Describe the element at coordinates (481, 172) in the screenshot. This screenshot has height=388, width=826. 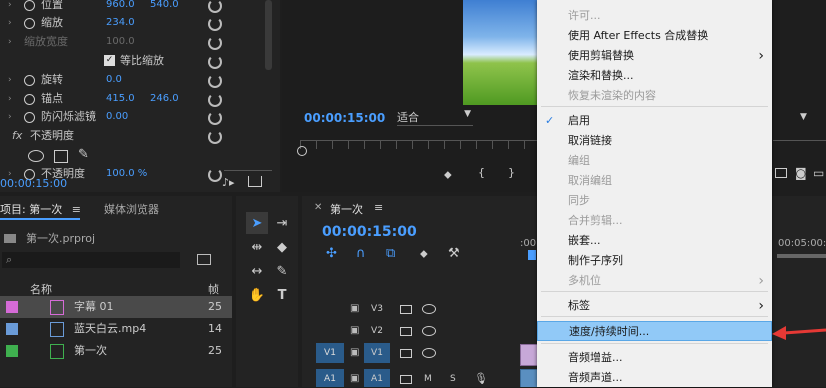
I see `mark-in-icon: {` at that location.